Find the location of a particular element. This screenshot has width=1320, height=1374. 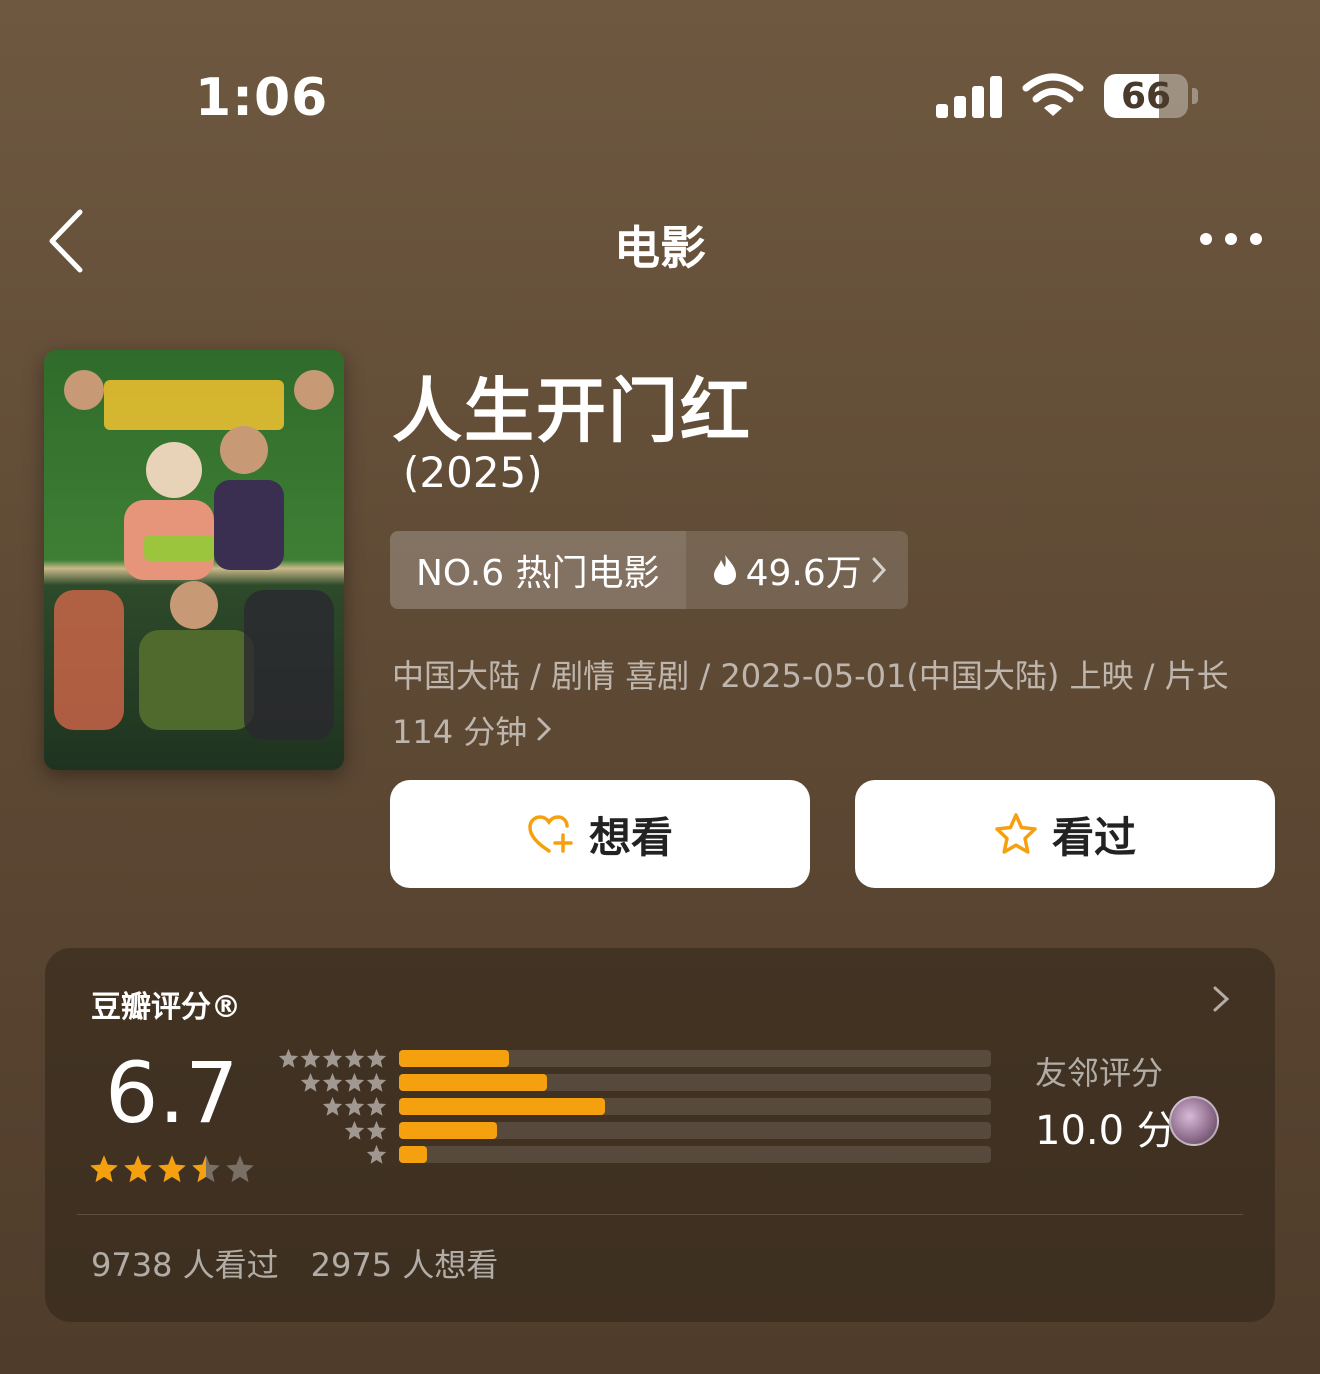

rating-score: 6.7 is located at coordinates (172, 1093).